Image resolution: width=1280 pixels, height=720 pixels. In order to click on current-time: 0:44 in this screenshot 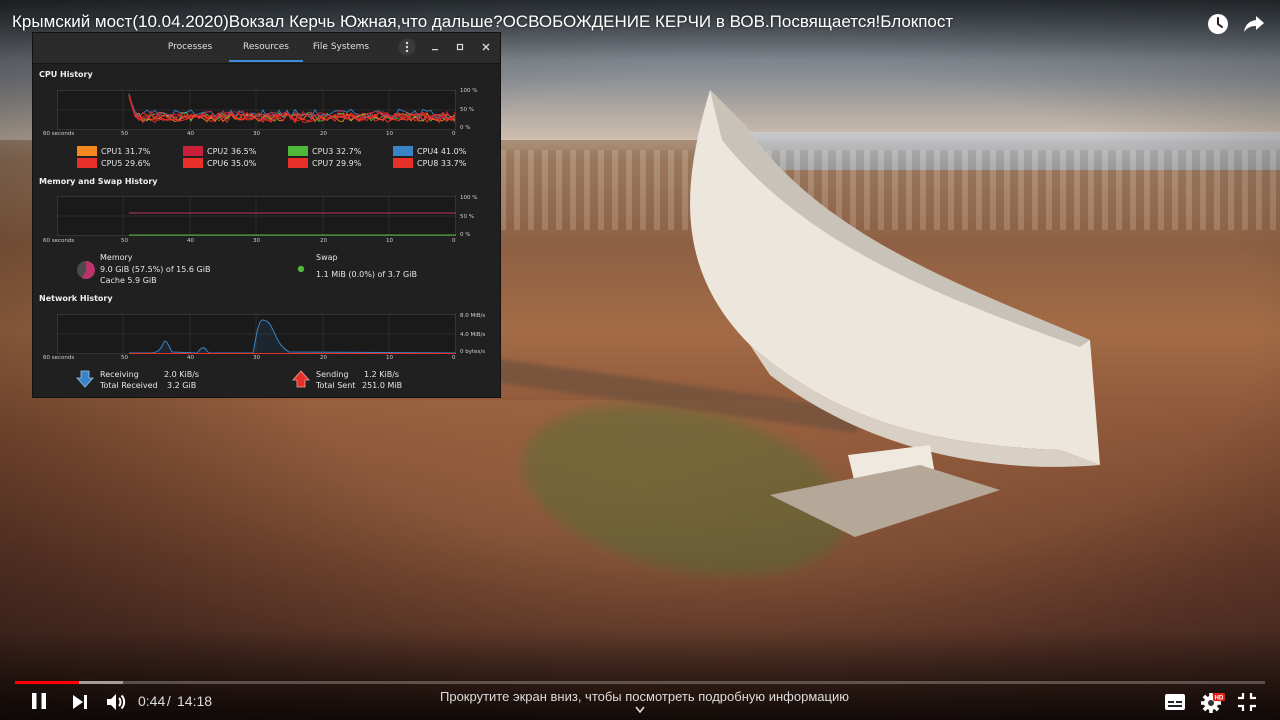, I will do `click(152, 701)`.